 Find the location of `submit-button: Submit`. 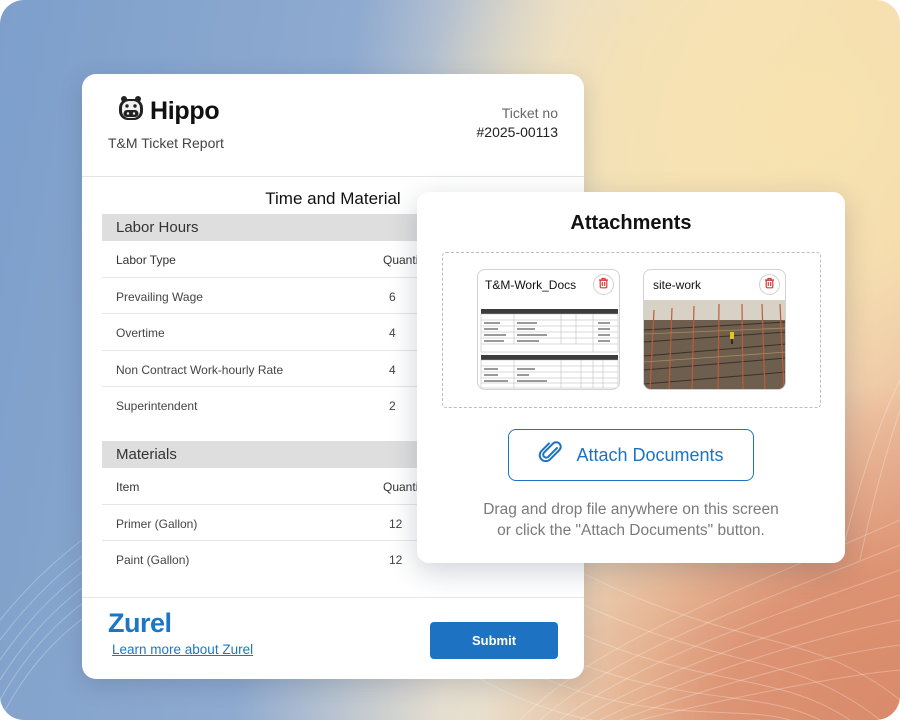

submit-button: Submit is located at coordinates (494, 640).